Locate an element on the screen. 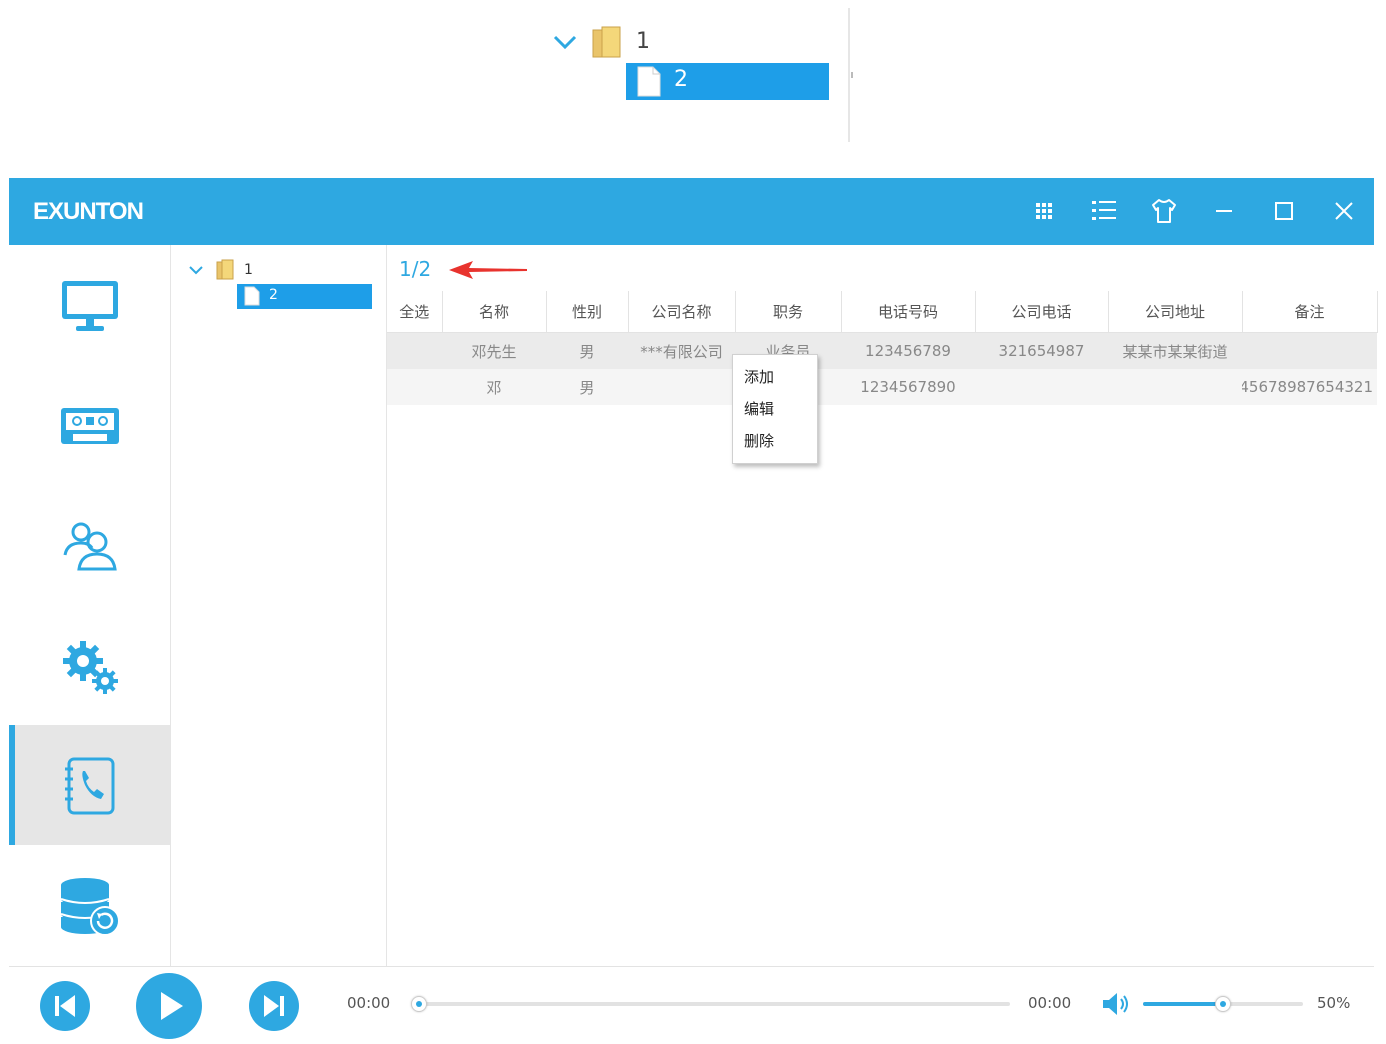 The height and width of the screenshot is (1044, 1386). close-icon is located at coordinates (1344, 211).